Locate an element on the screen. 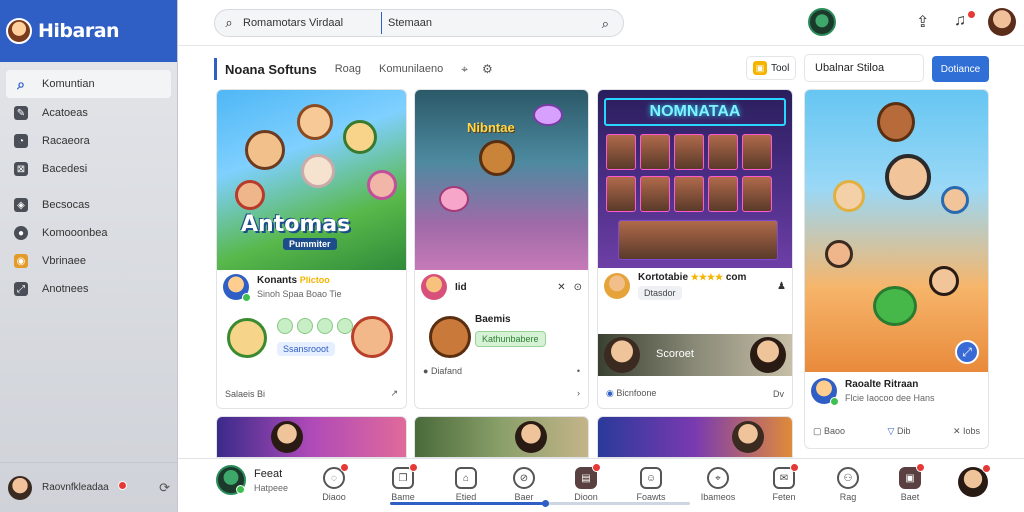 Image resolution: width=1024 pixels, height=512 pixels. sidebar-item-4: ⊠ Bacedesi is located at coordinates (88, 169).